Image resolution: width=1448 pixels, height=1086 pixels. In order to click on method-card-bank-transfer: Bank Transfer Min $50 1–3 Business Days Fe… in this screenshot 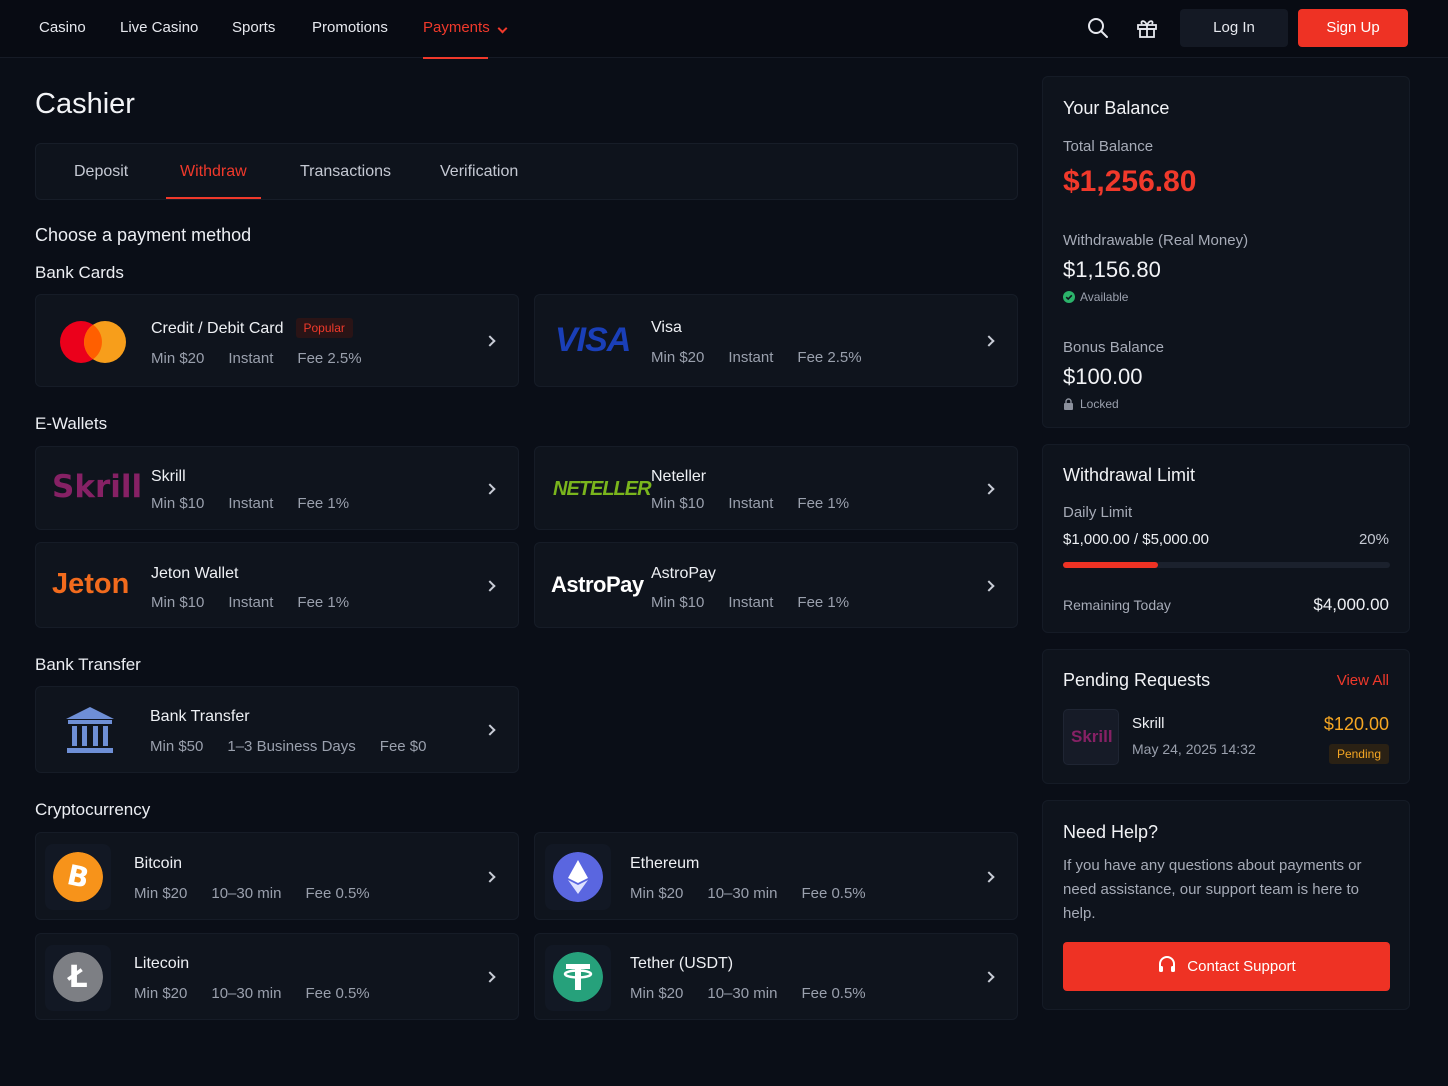, I will do `click(277, 729)`.